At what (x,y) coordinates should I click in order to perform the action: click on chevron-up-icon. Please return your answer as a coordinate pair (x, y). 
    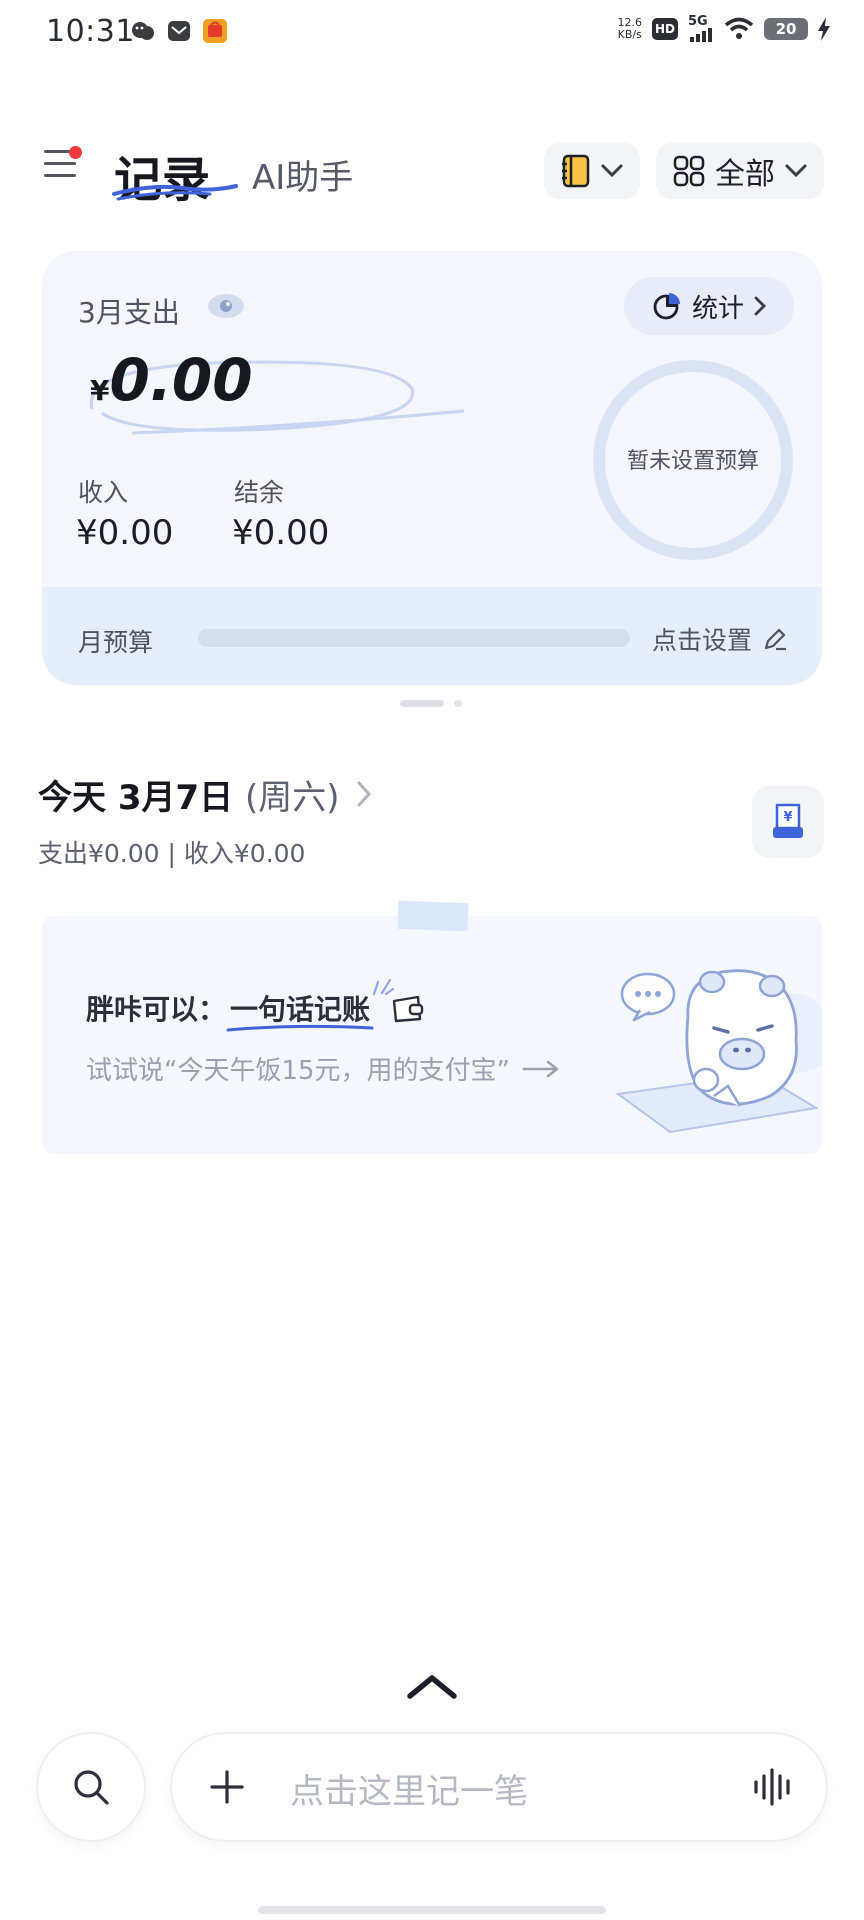
    Looking at the image, I should click on (432, 1687).